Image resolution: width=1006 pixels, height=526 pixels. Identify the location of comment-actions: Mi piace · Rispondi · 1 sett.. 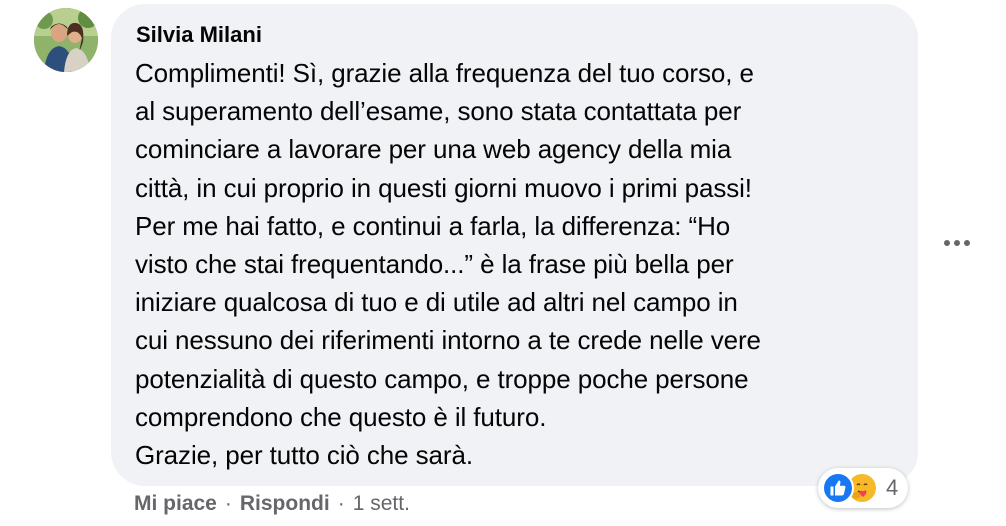
(272, 504).